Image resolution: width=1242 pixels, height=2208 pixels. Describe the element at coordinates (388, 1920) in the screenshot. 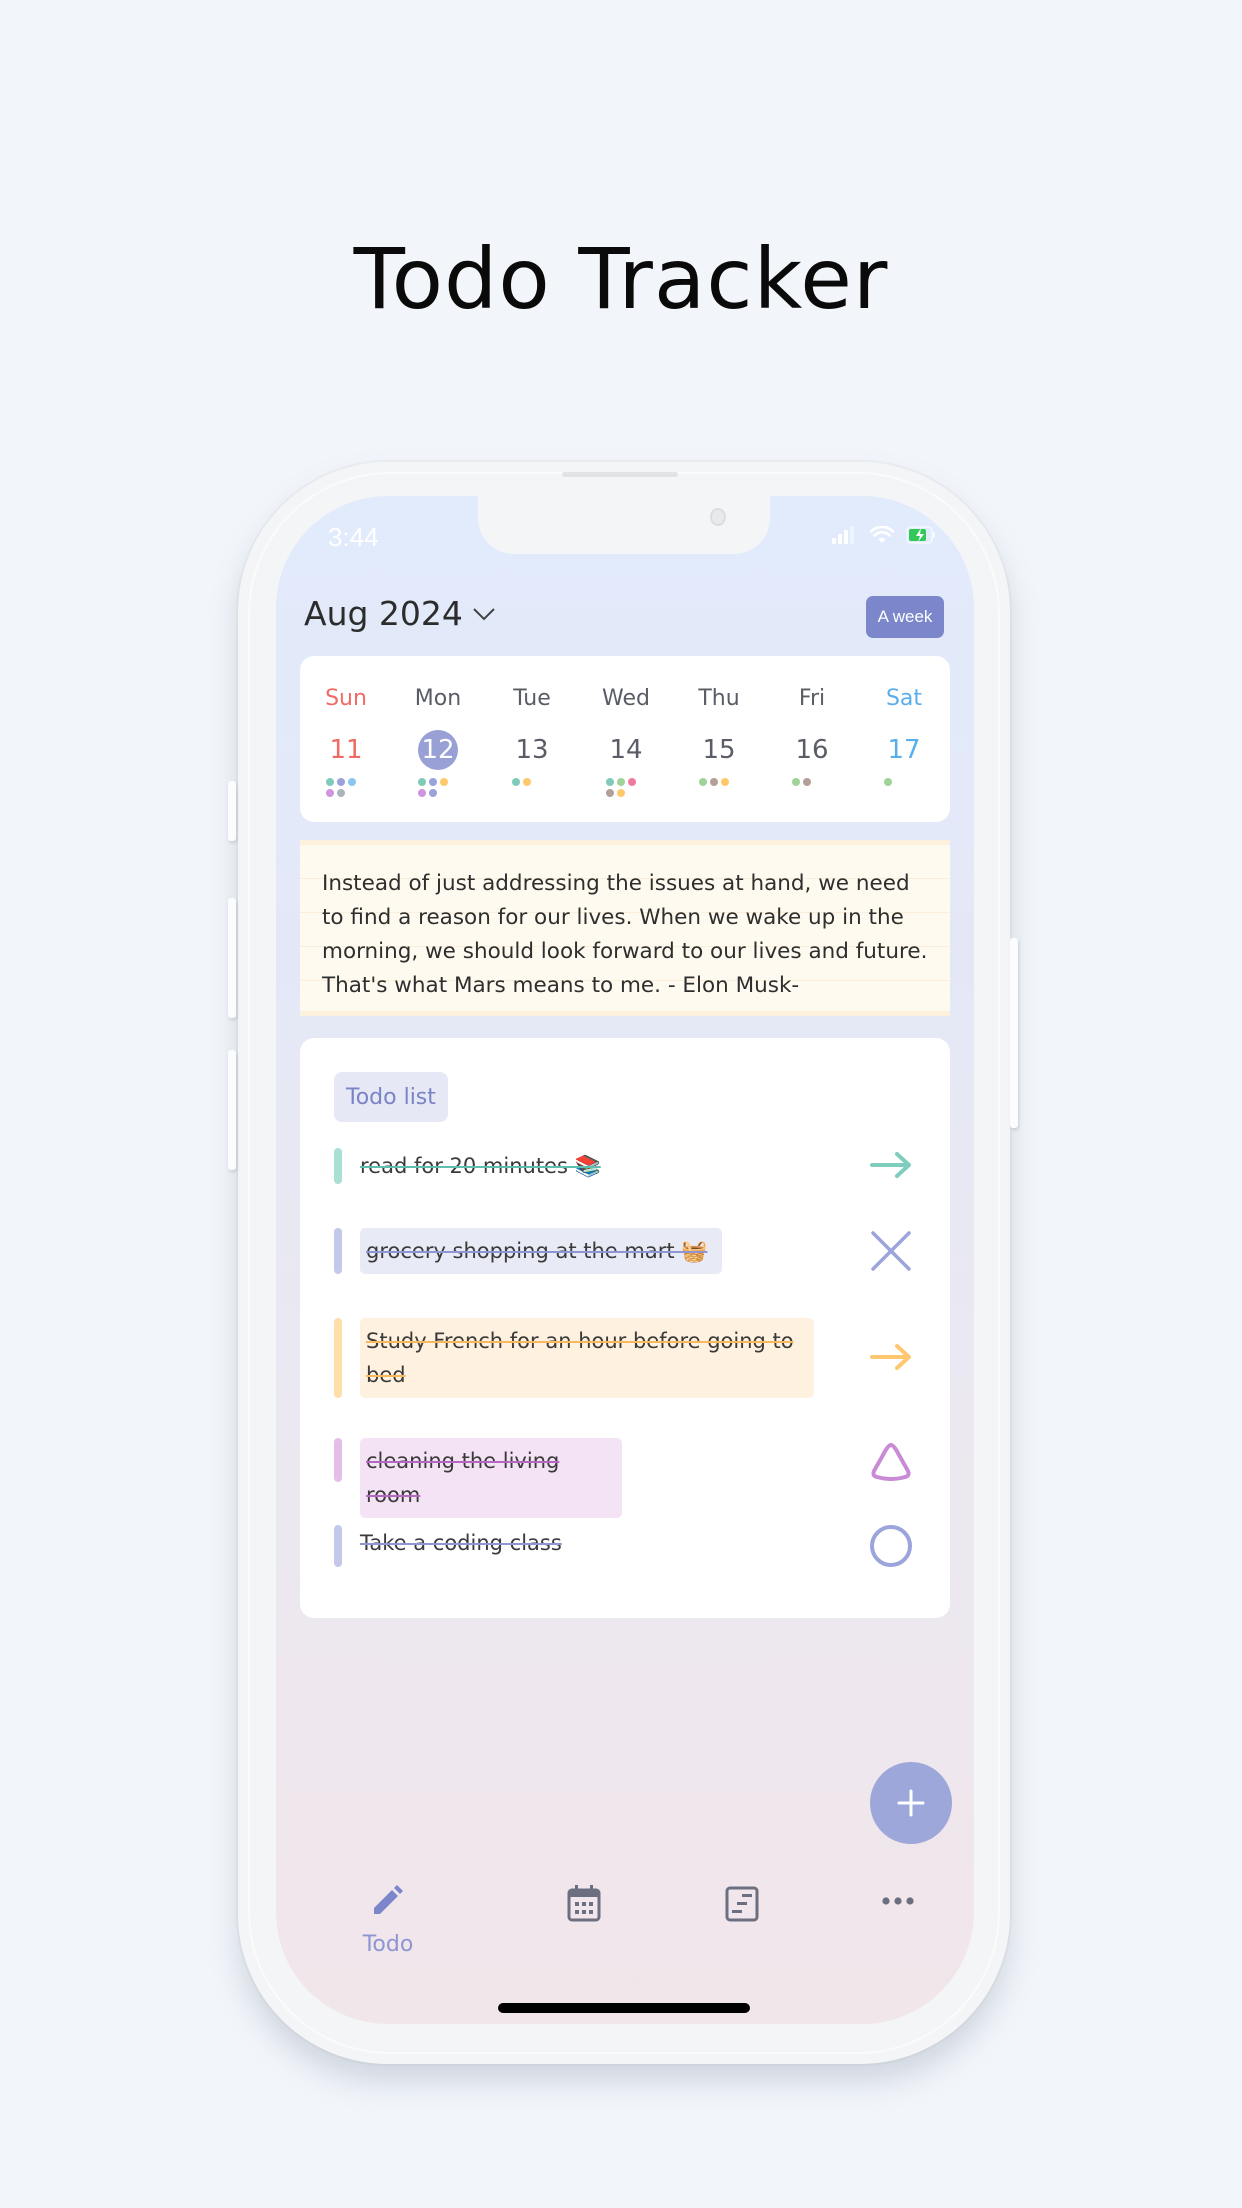

I see `tab-todo: Todo` at that location.